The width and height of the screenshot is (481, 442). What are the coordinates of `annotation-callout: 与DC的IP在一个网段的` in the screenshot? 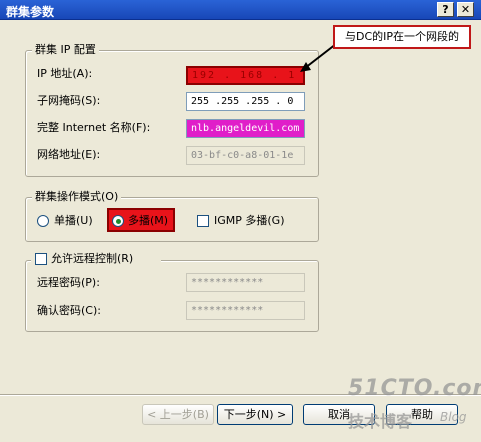 It's located at (402, 37).